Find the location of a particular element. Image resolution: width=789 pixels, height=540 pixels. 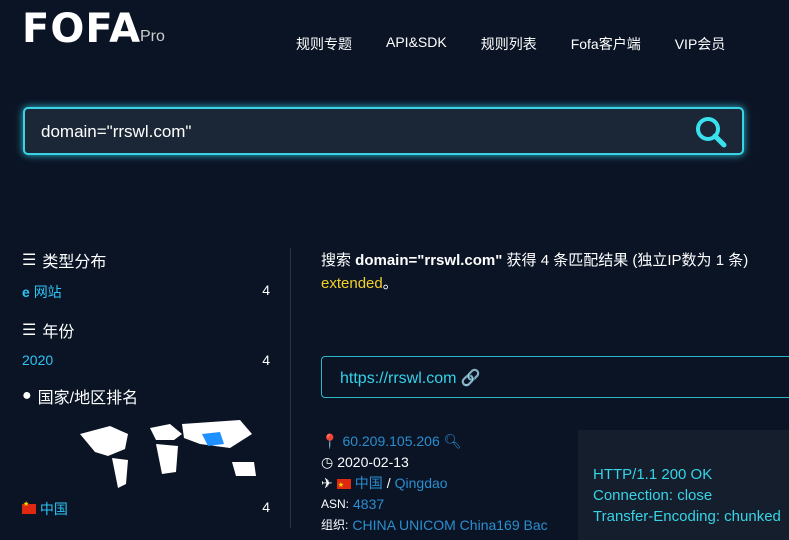

type-item-website: e 网站 4 is located at coordinates (146, 292).